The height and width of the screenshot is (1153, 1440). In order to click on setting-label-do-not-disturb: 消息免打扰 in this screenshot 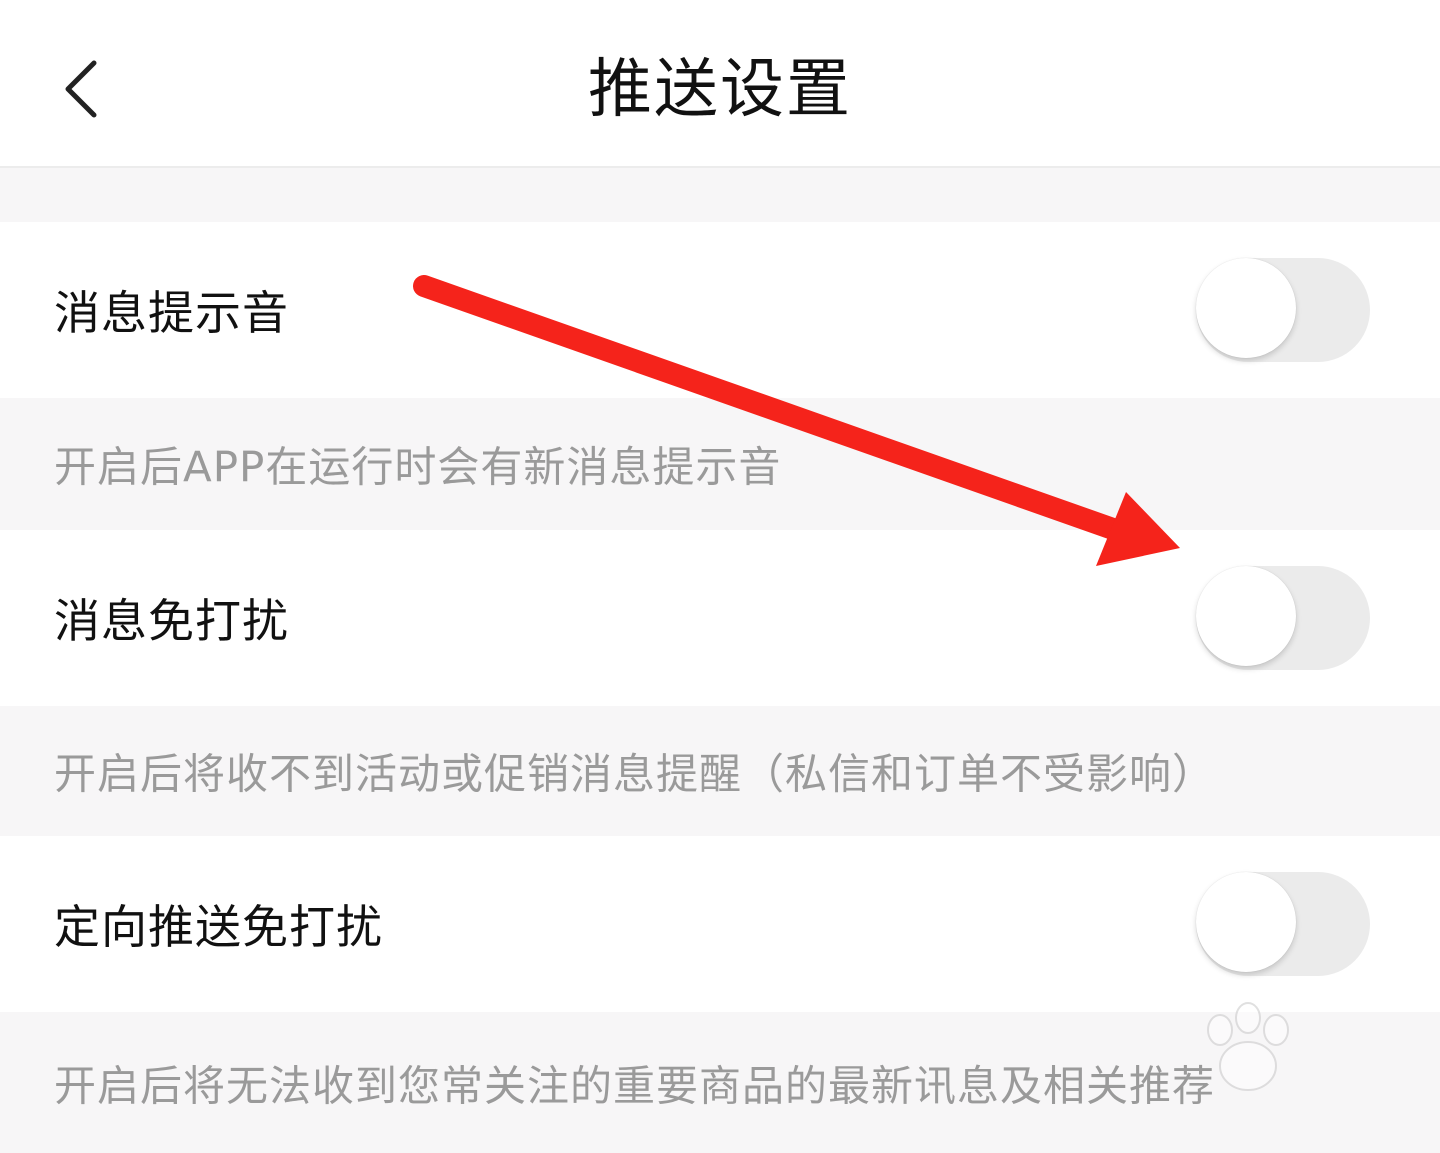, I will do `click(171, 621)`.